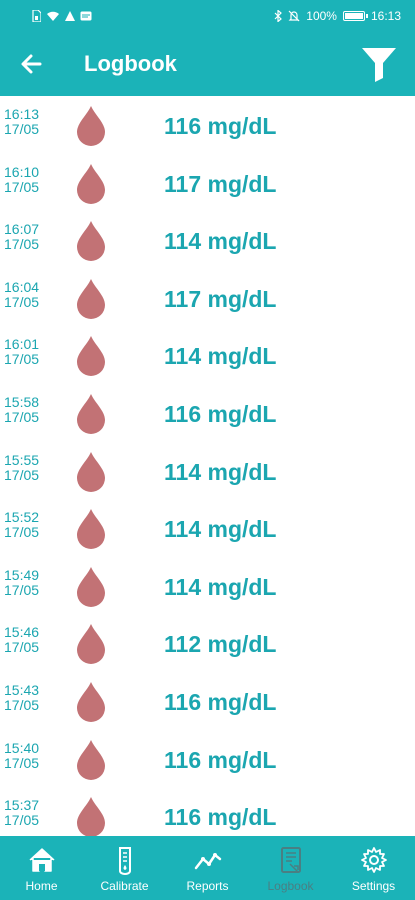  I want to click on log-entry-time: 16:13, so click(22, 114).